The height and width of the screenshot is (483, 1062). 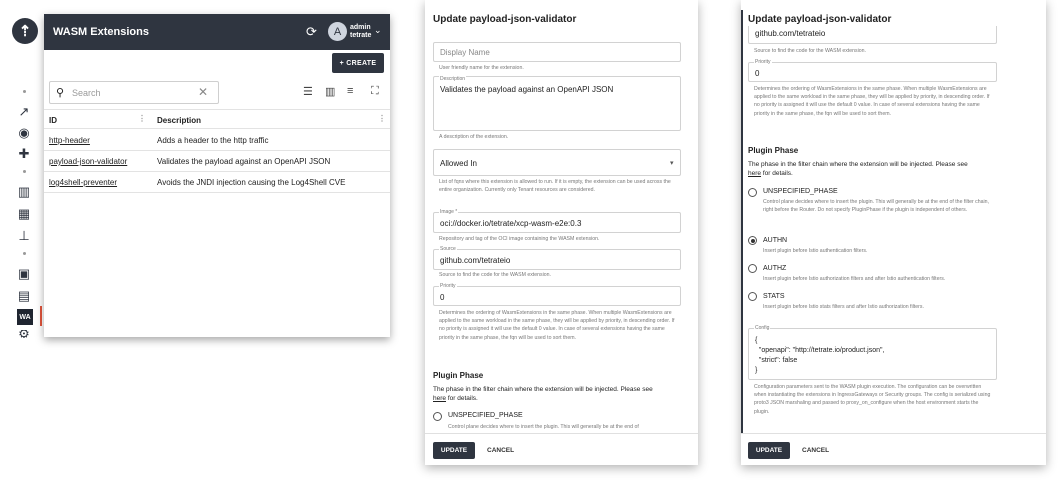 What do you see at coordinates (511, 223) in the screenshot?
I see `image-value: oci://docker.io/tetrate/xcp-wasm-e2e:0.3` at bounding box center [511, 223].